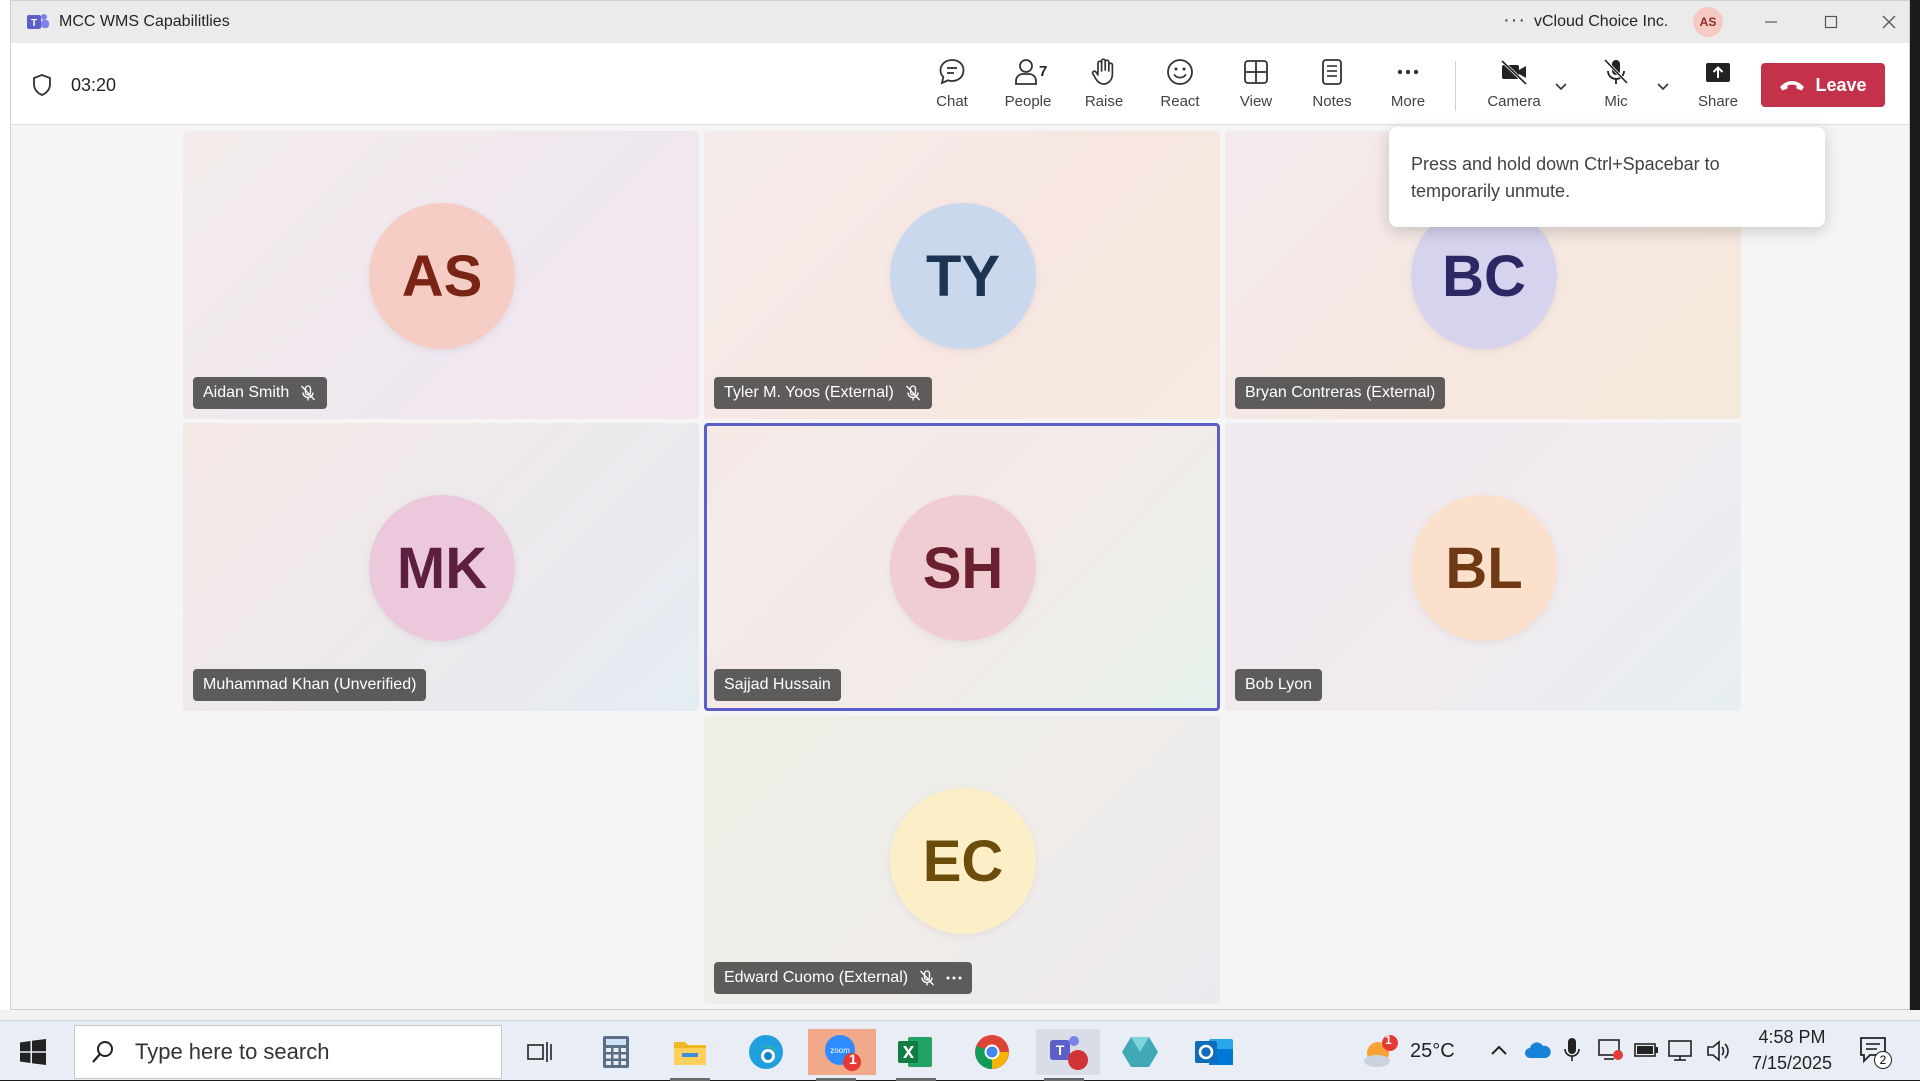  I want to click on search-icon, so click(102, 1052).